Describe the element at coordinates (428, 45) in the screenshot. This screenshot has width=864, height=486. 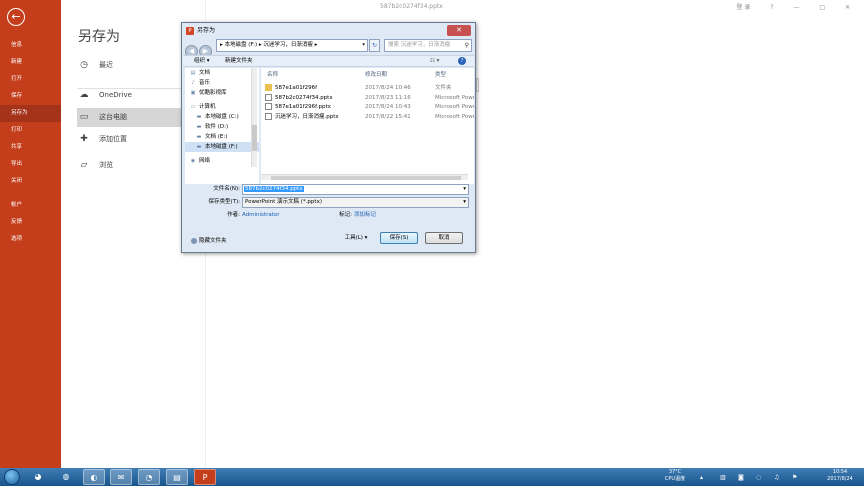
I see `search-input: 搜索 沉迷学习，日渐消瘦 ⚲` at that location.